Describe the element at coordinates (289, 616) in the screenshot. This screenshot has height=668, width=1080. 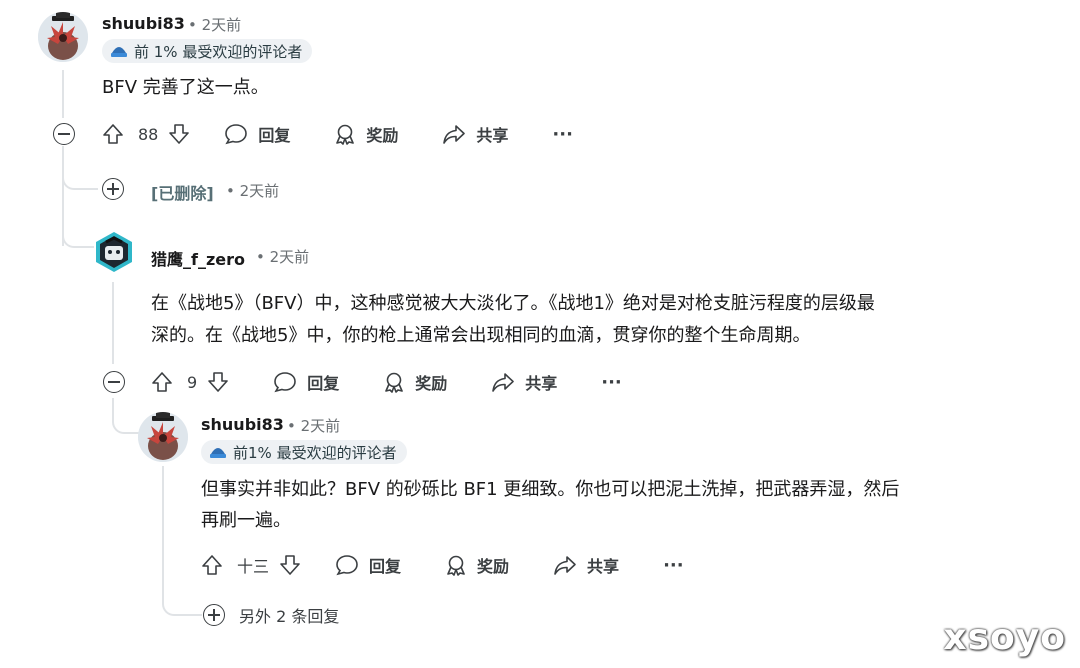
I see `more-replies-label: 另外 2 条回复` at that location.